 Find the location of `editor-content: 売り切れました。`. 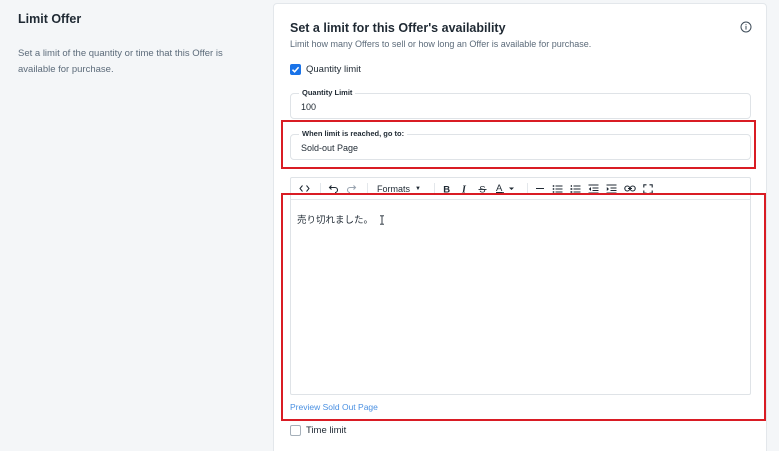

editor-content: 売り切れました。 is located at coordinates (341, 219).